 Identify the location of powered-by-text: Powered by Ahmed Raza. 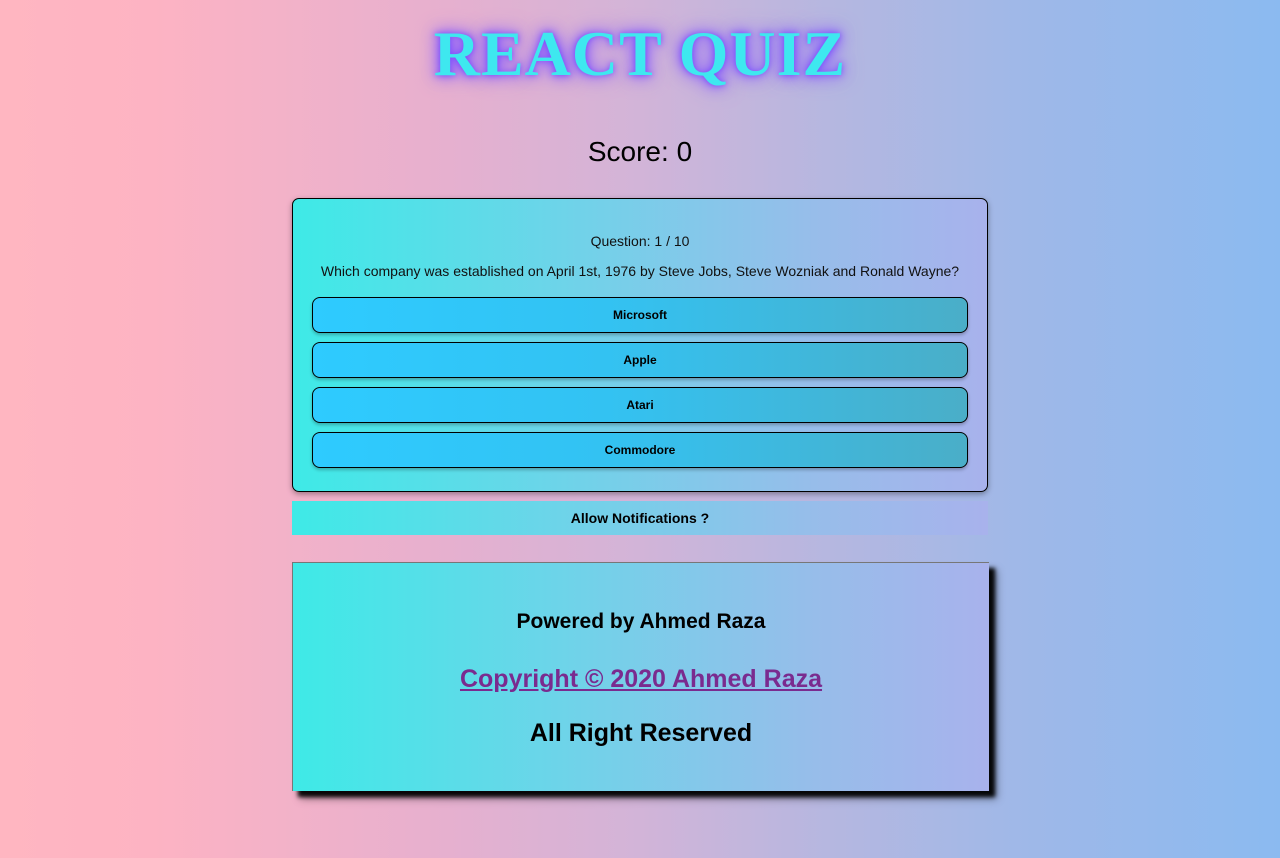
(641, 621).